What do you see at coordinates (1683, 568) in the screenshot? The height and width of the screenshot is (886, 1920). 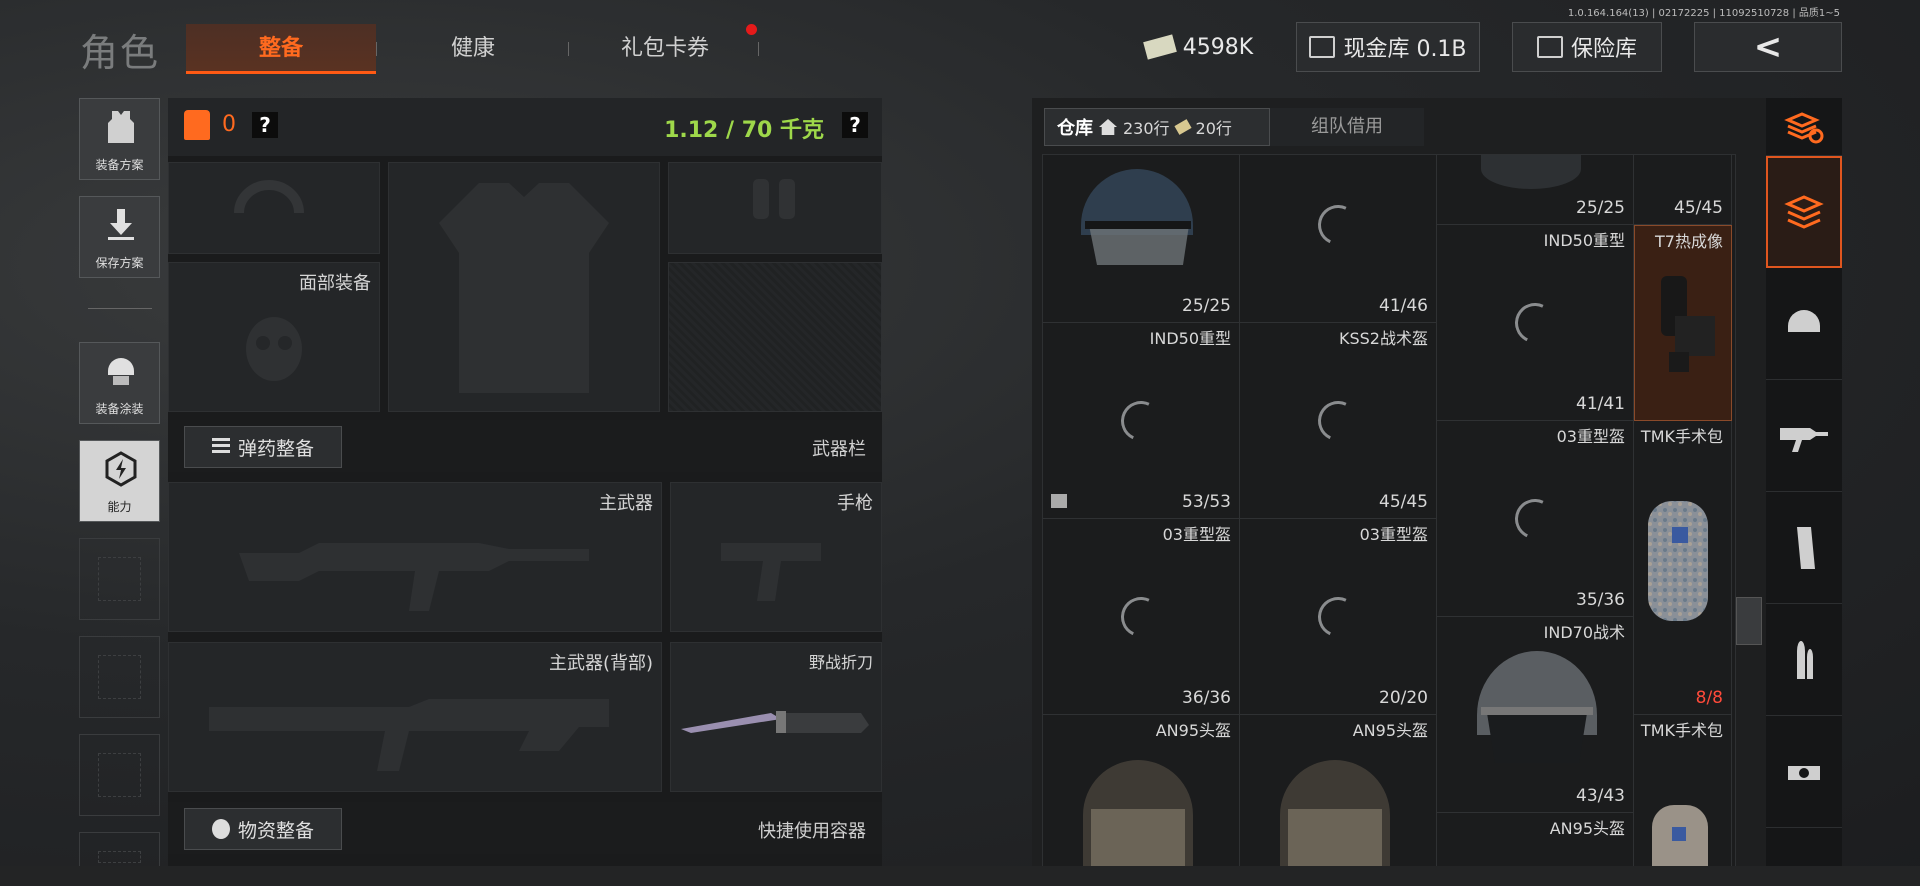 I see `storage-item: TMK手术包 8/8` at bounding box center [1683, 568].